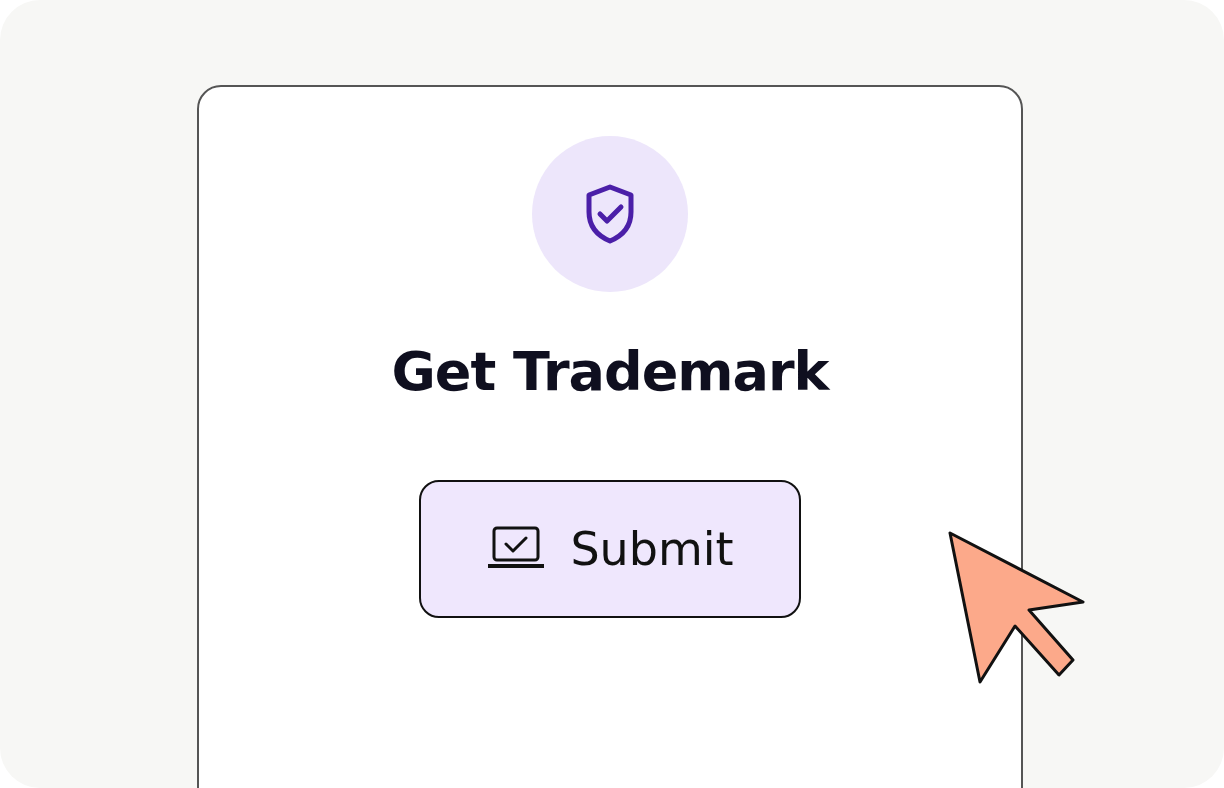  Describe the element at coordinates (610, 372) in the screenshot. I see `card-title: Get Trademark` at that location.